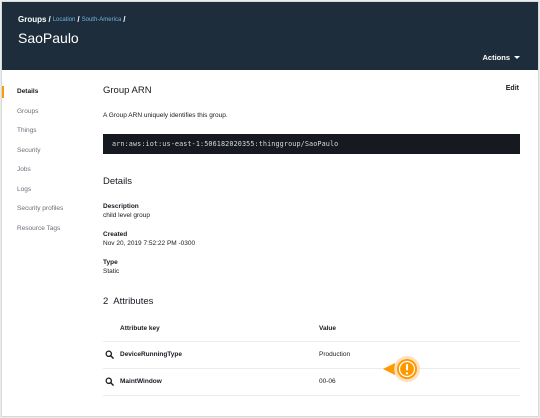 The image size is (540, 418). Describe the element at coordinates (42, 190) in the screenshot. I see `sidebar-item-logs: Logs` at that location.